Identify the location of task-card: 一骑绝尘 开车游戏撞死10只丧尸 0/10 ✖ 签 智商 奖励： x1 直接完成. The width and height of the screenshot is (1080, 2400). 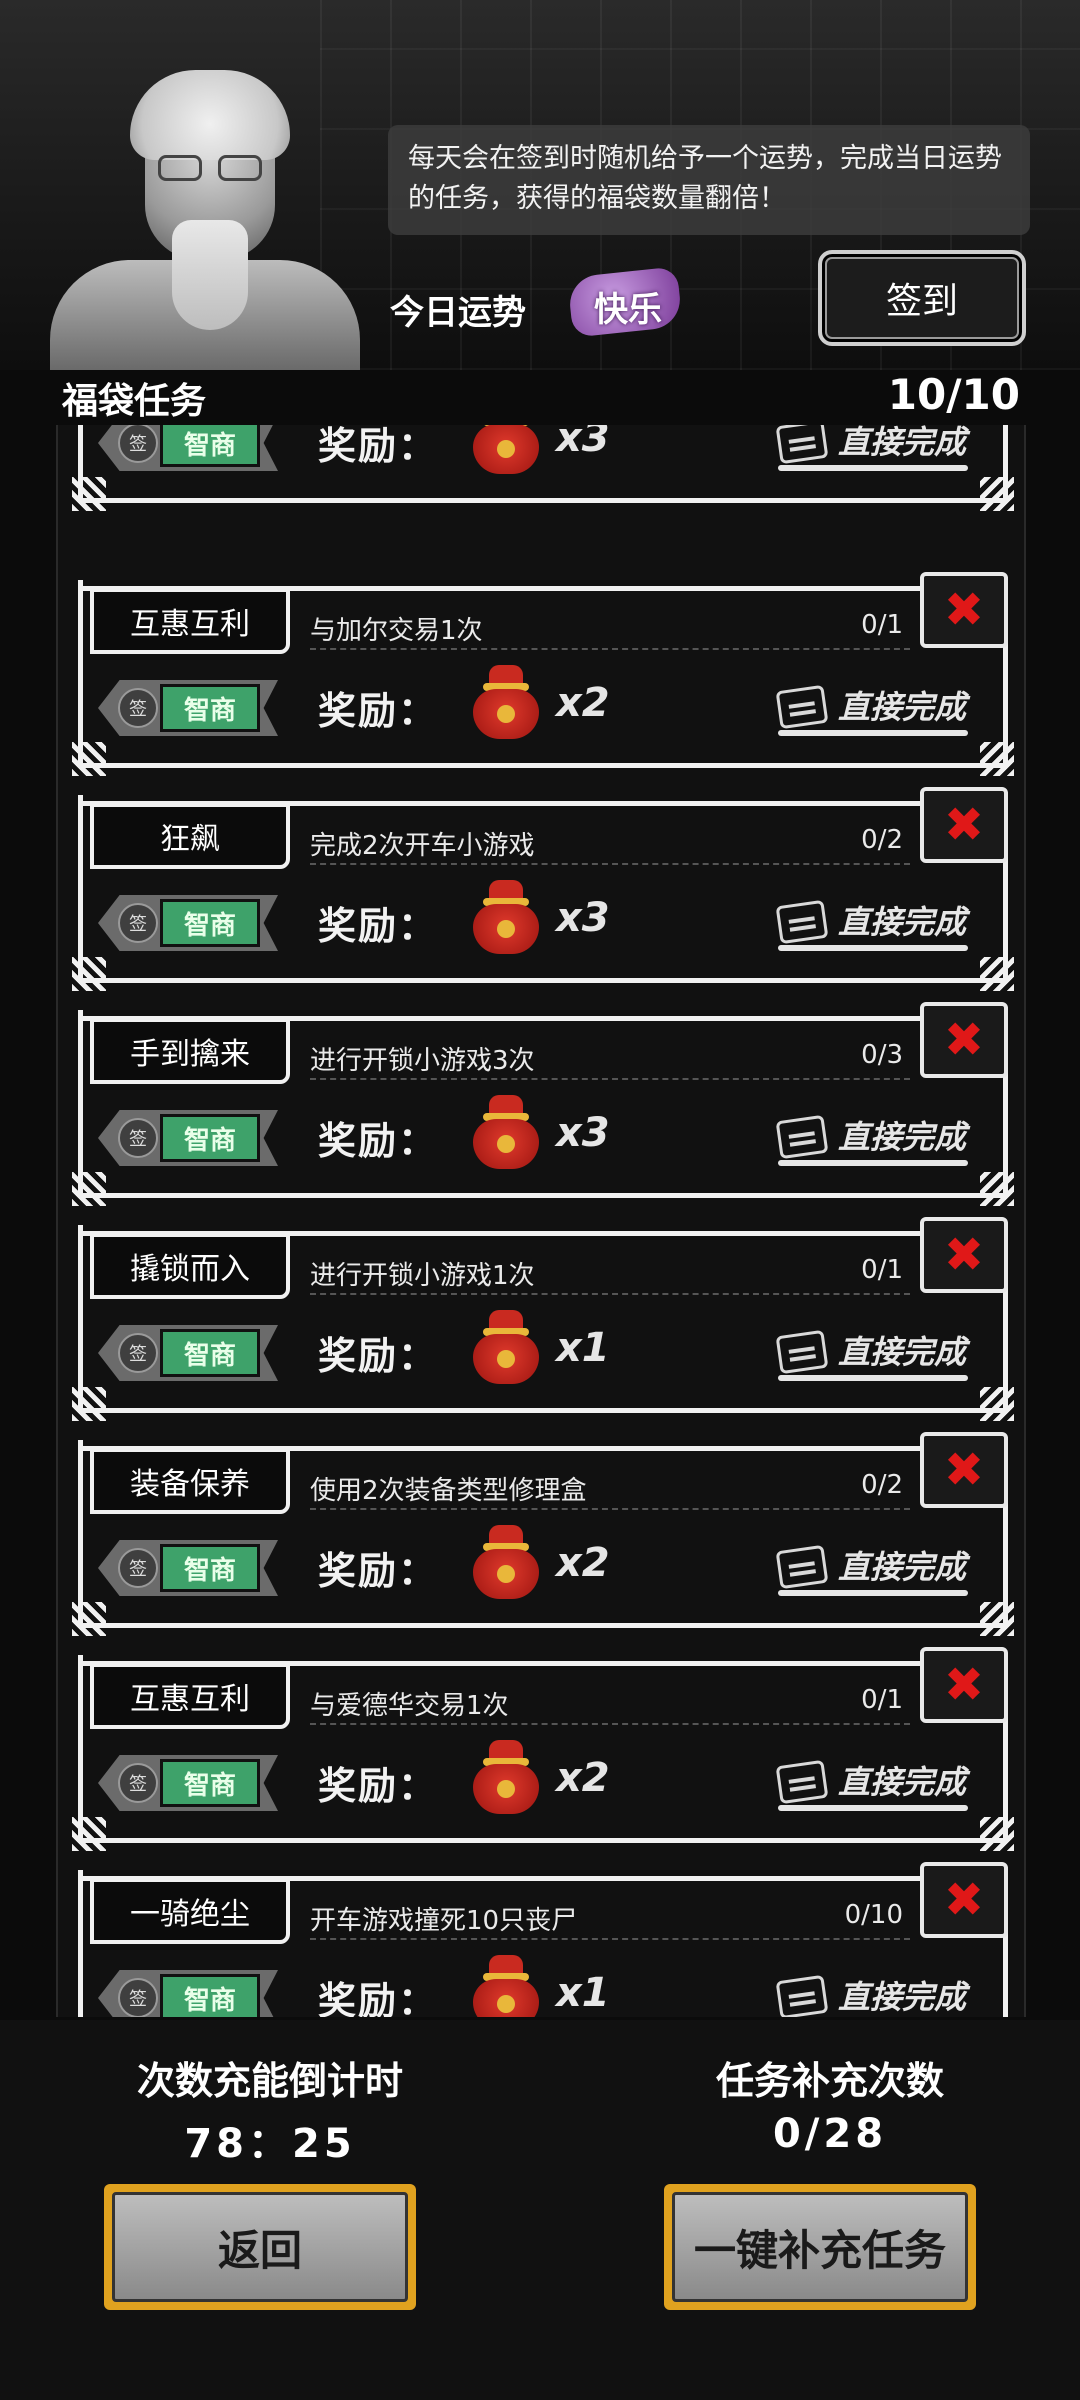
(543, 1939).